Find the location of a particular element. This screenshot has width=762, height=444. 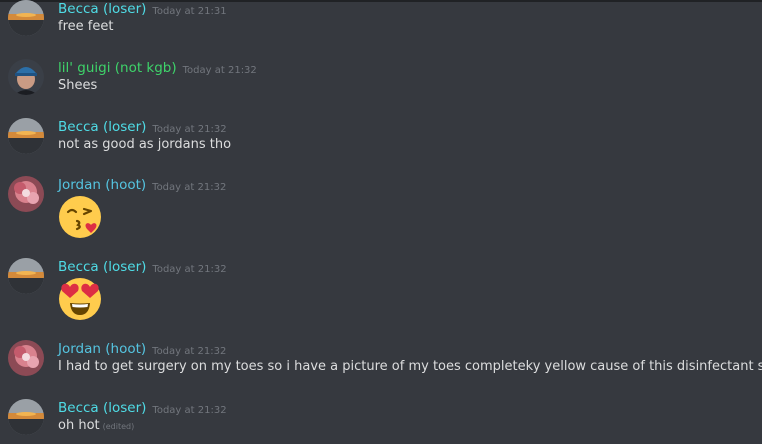

edited-label: (edited) is located at coordinates (118, 426).